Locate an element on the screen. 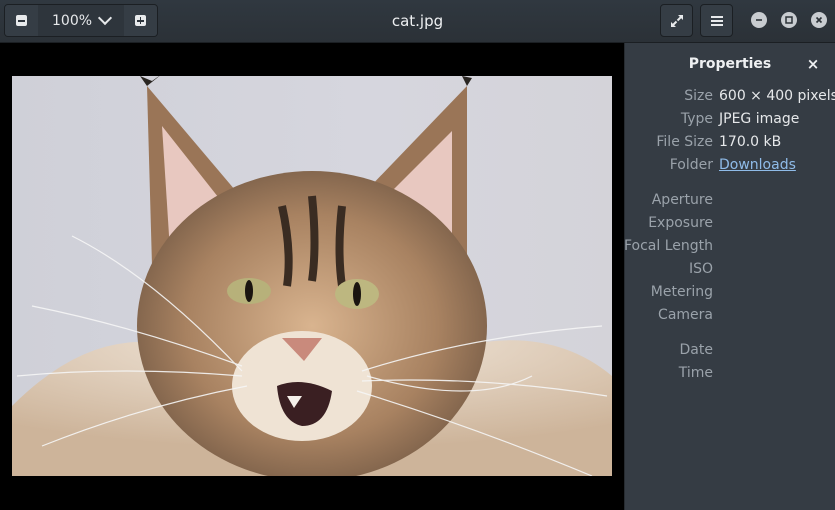 The width and height of the screenshot is (835, 510). fullscreen-icon is located at coordinates (676, 20).